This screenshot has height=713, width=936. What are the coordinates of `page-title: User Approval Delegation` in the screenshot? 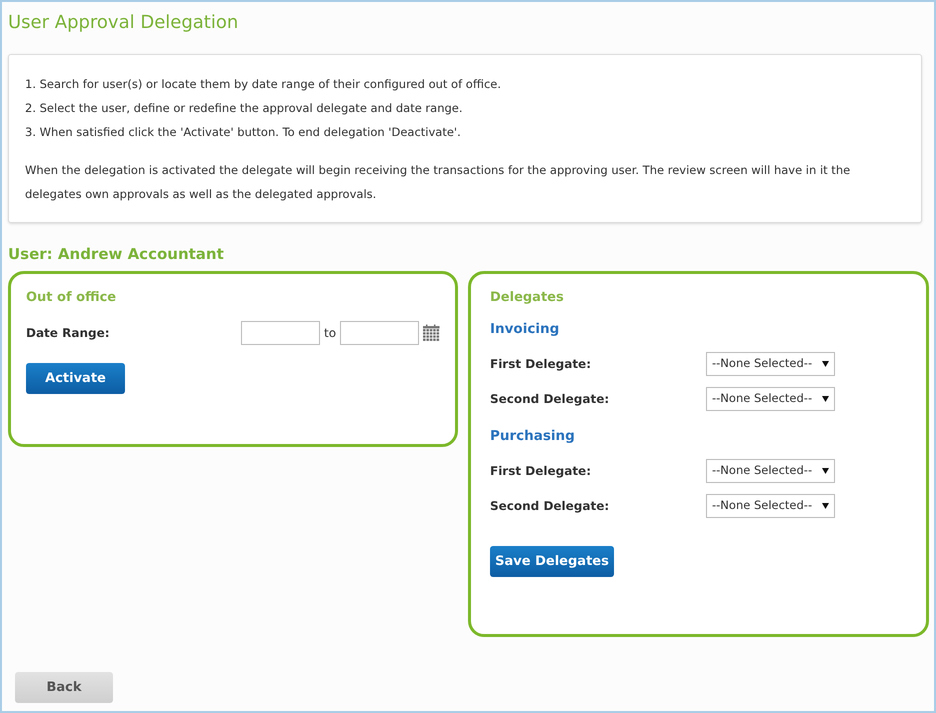 It's located at (124, 23).